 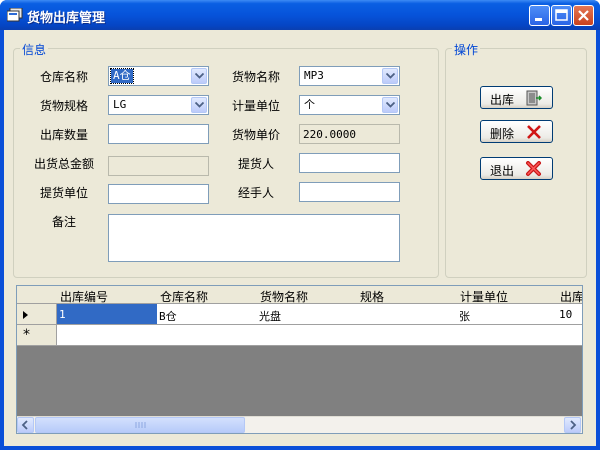 I want to click on remark-textarea, so click(x=254, y=238).